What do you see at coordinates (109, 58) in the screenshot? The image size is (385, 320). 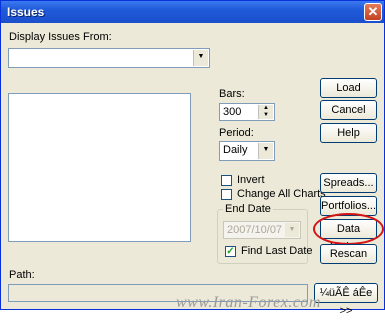 I see `display-issues-combo: ▼` at bounding box center [109, 58].